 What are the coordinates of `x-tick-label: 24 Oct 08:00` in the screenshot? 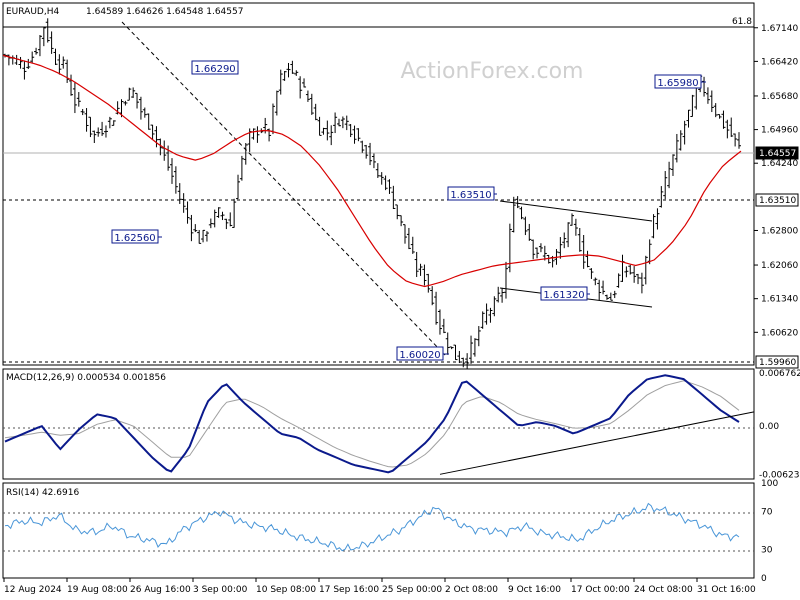 It's located at (663, 590).